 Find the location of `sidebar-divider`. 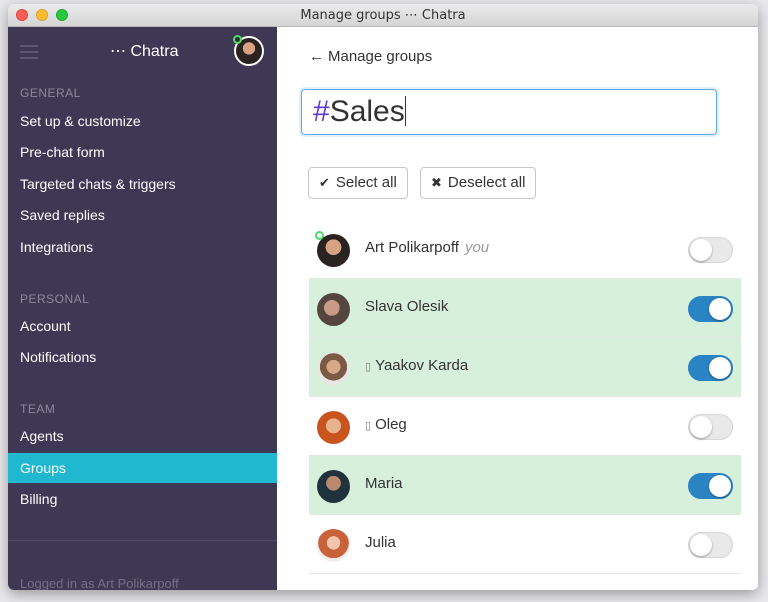

sidebar-divider is located at coordinates (142, 540).